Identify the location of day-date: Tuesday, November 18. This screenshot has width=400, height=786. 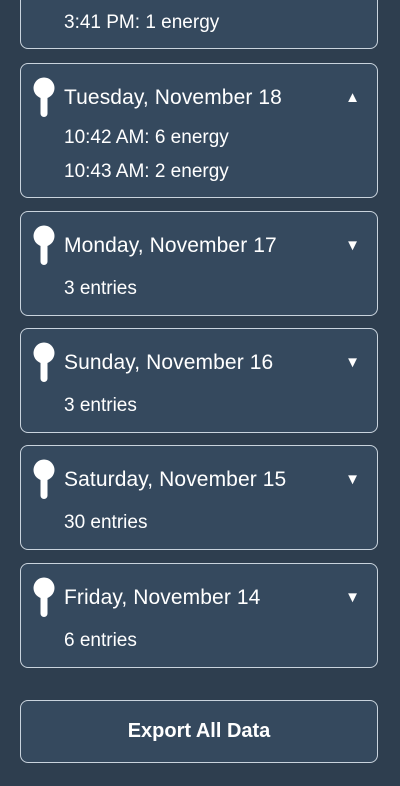
(173, 97).